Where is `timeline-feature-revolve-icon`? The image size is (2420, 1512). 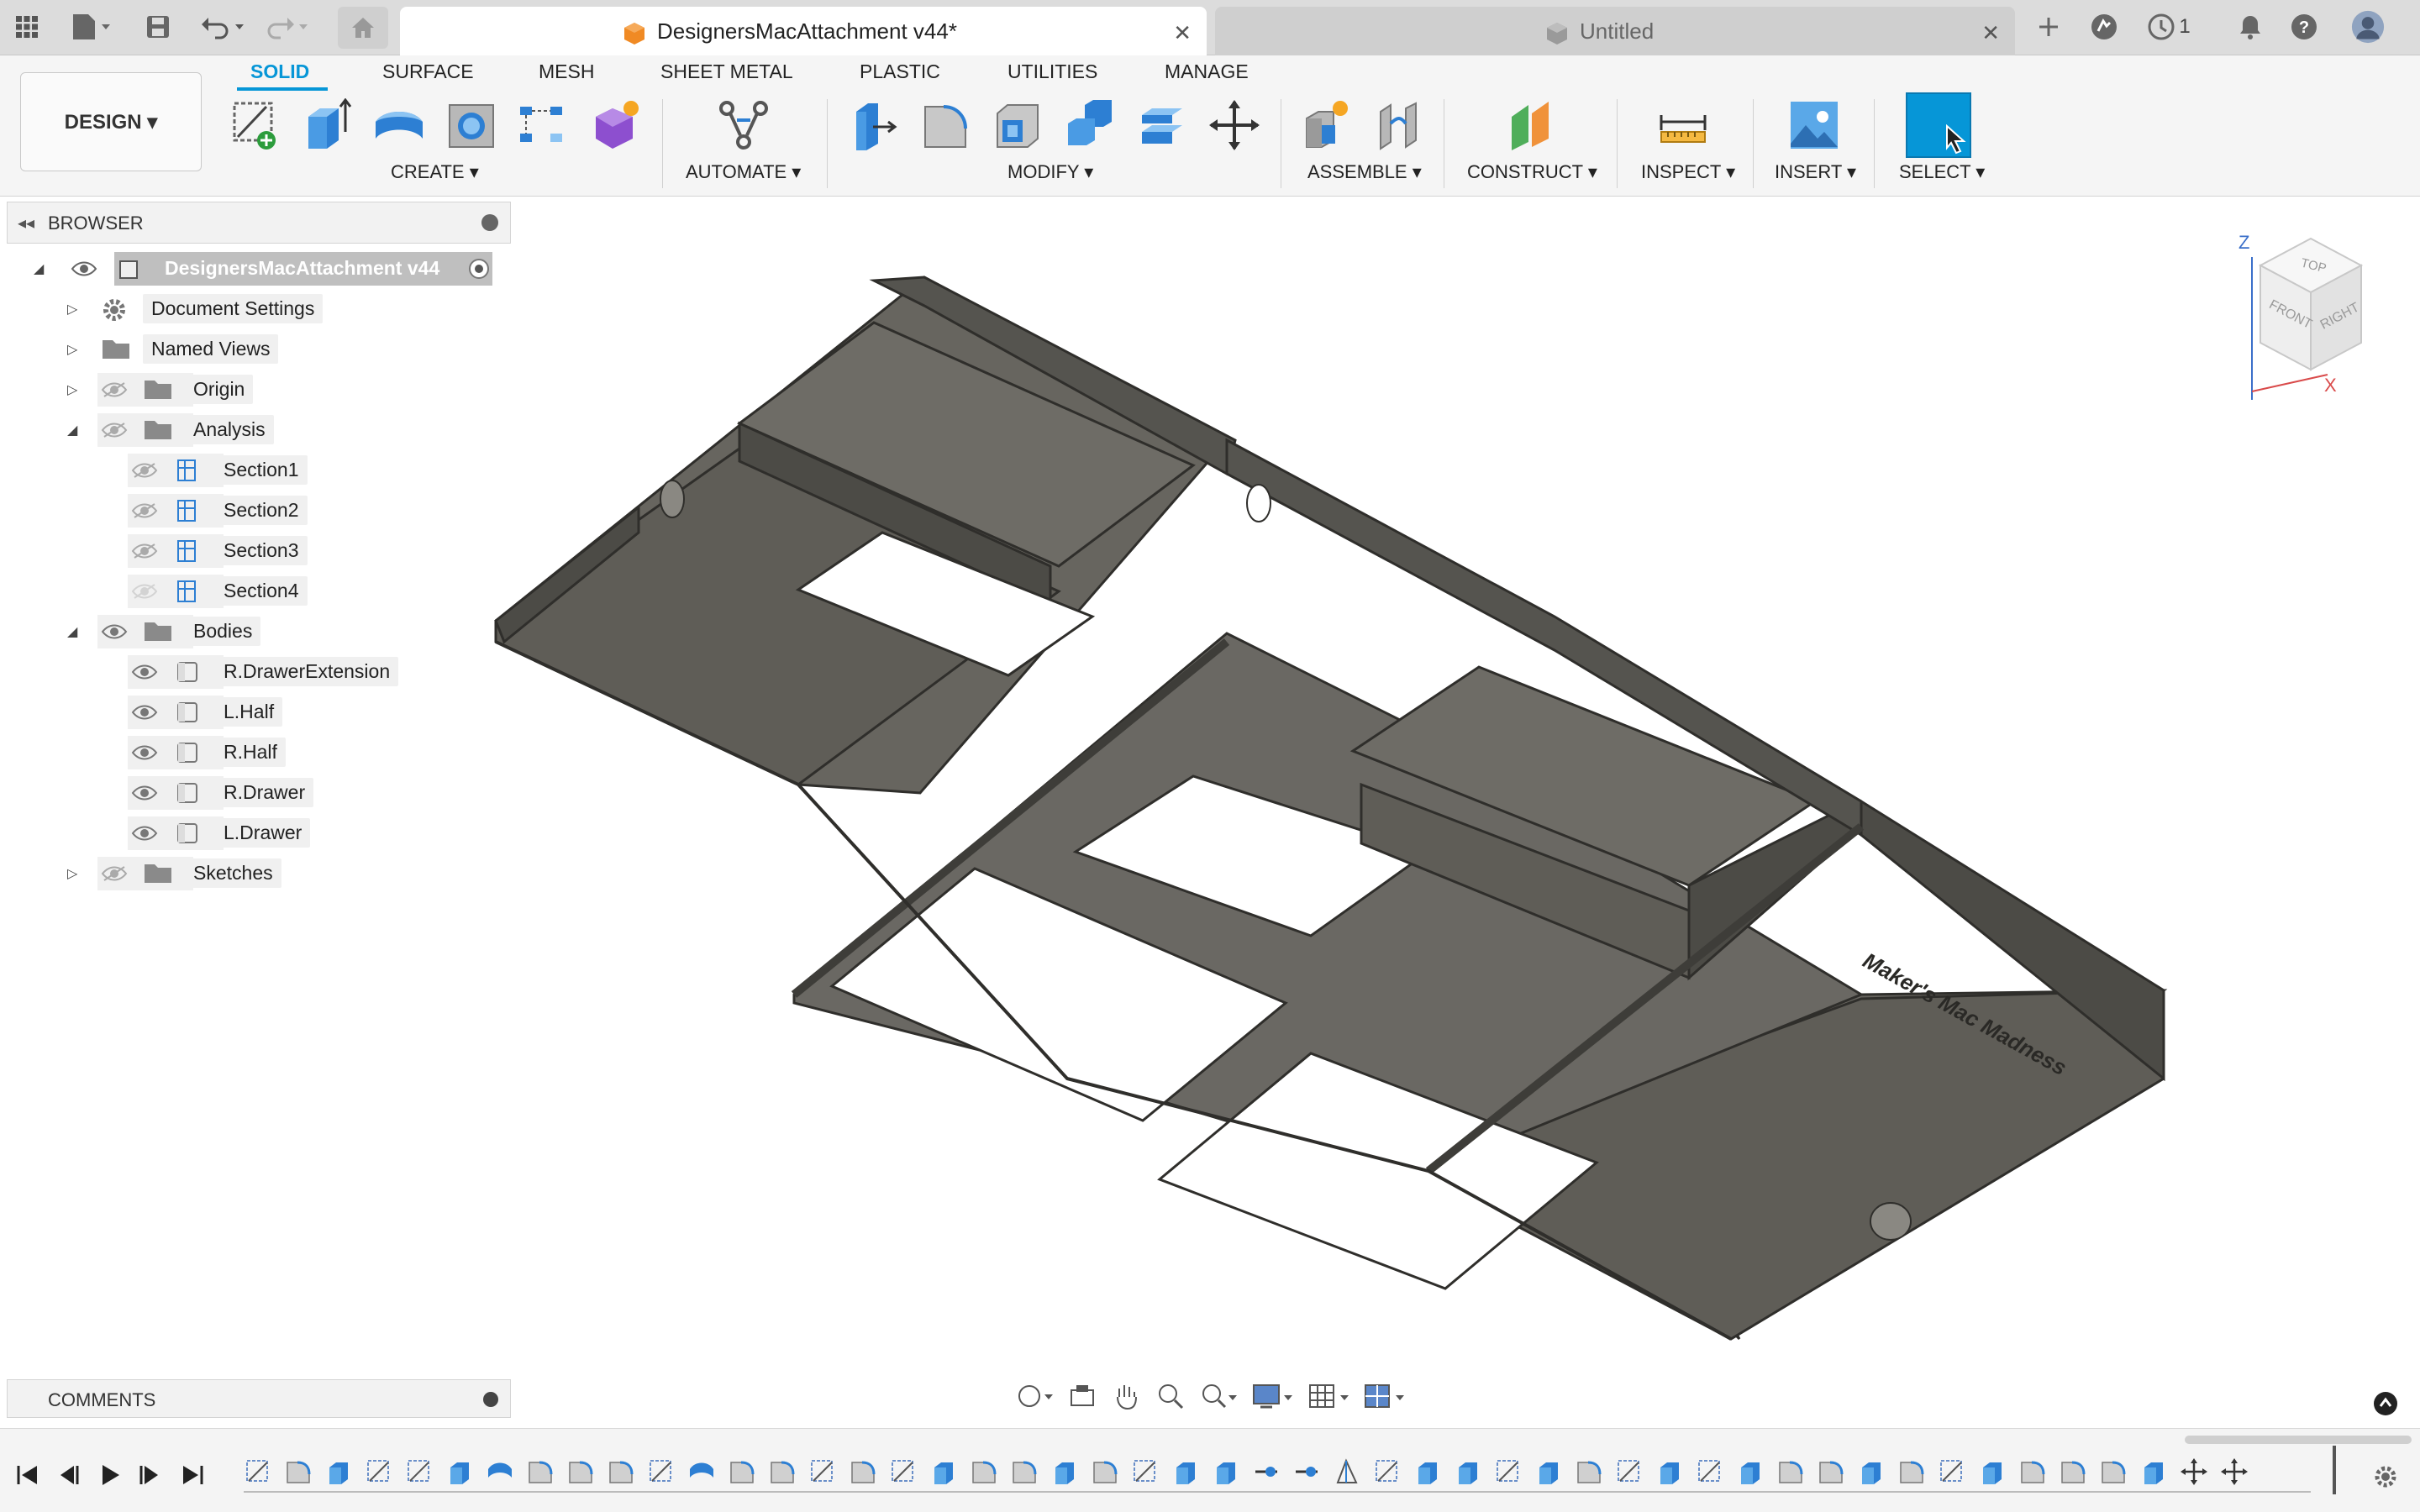
timeline-feature-revolve-icon is located at coordinates (702, 1473).